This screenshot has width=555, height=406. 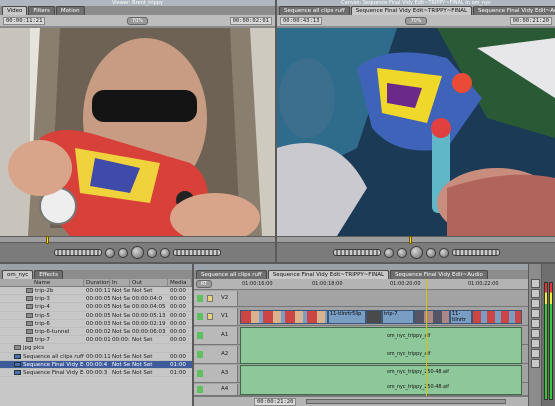 I want to click on tab-sequence-audio: Sequence Final Vidy Edit~Audio, so click(x=514, y=10).